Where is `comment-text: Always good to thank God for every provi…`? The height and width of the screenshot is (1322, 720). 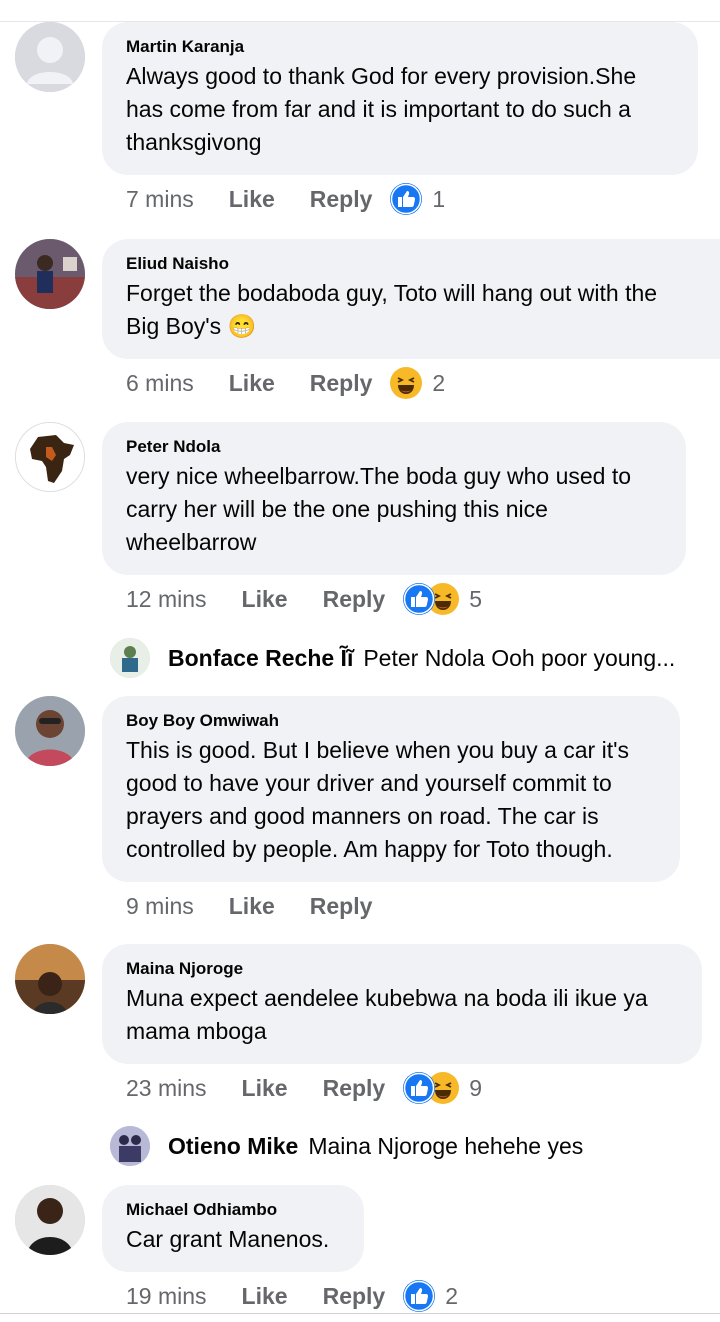
comment-text: Always good to thank God for every provi… is located at coordinates (381, 109).